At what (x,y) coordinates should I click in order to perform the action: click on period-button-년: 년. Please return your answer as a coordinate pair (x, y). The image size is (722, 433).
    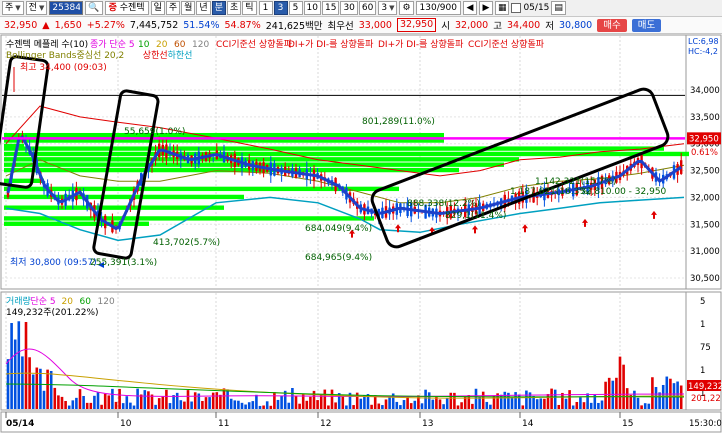
    Looking at the image, I should click on (203, 8).